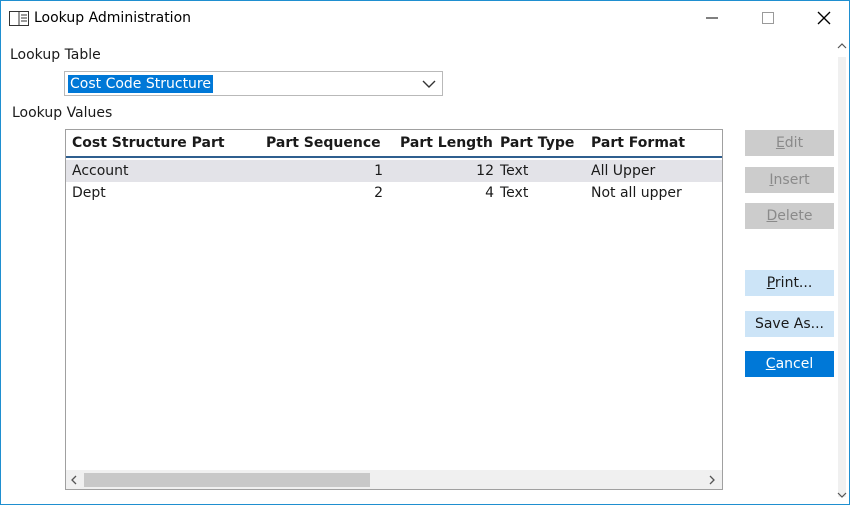 This screenshot has width=850, height=505. What do you see at coordinates (425, 18) in the screenshot?
I see `title-bar: Lookup Administration` at bounding box center [425, 18].